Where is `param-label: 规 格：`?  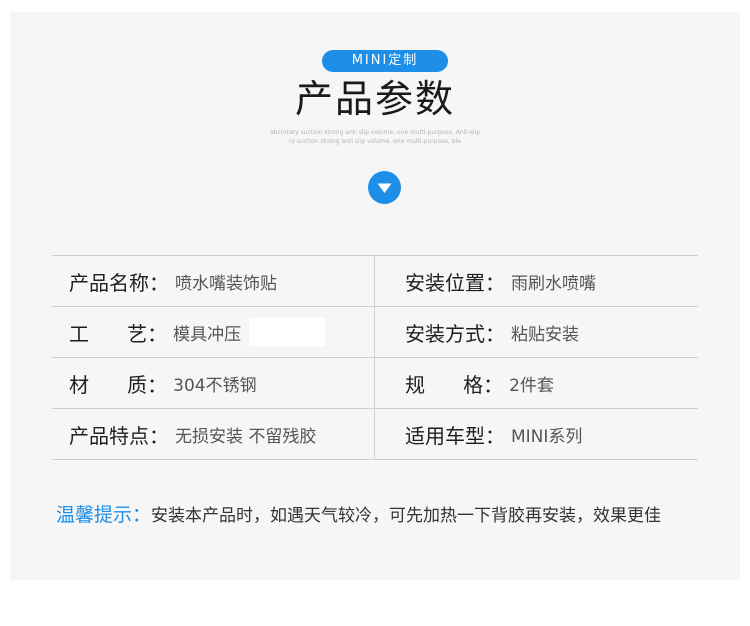
param-label: 规 格： is located at coordinates (454, 384).